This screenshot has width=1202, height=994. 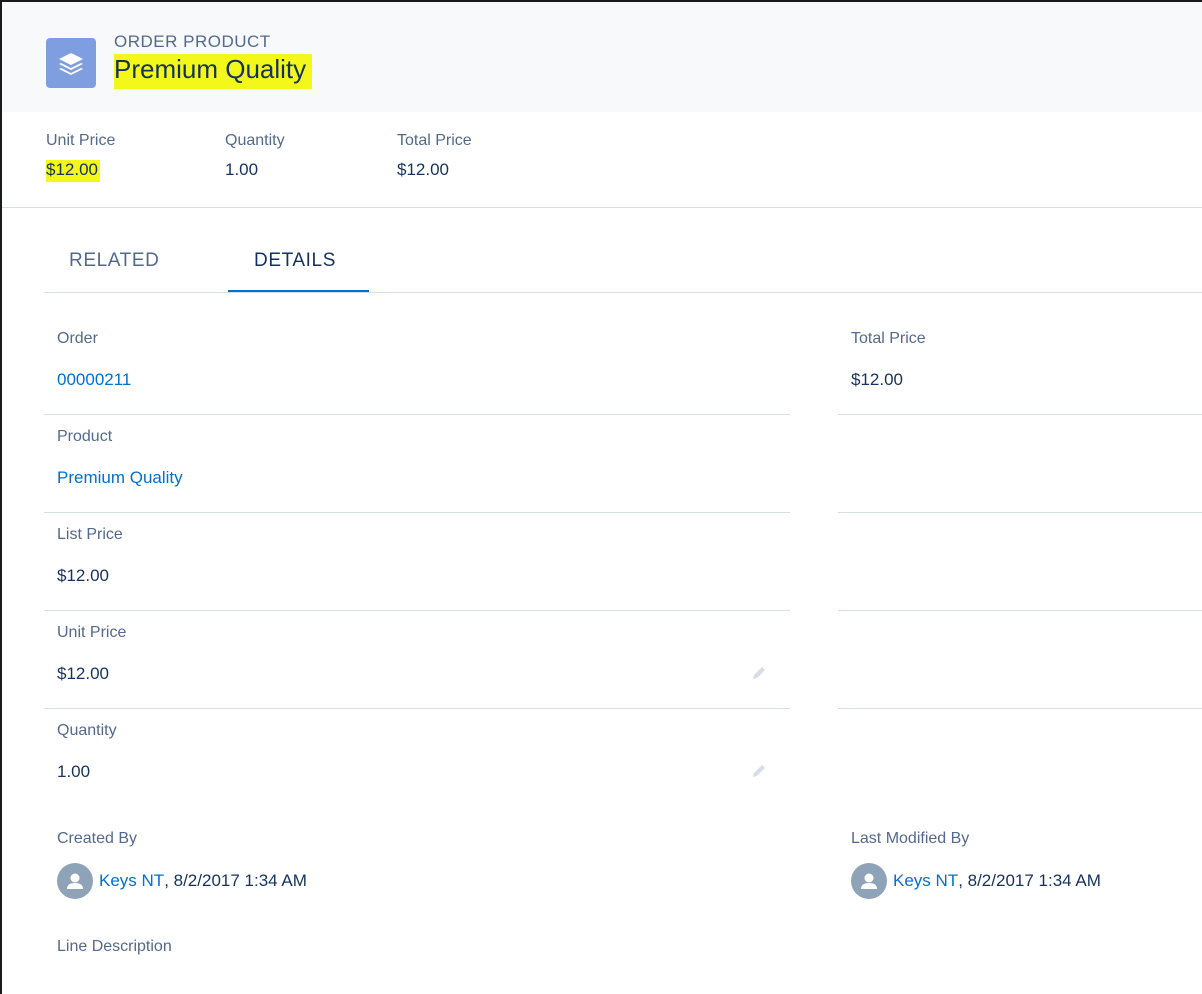 What do you see at coordinates (602, 57) in the screenshot?
I see `record-header: ORDER PRODUCT Premium Quality` at bounding box center [602, 57].